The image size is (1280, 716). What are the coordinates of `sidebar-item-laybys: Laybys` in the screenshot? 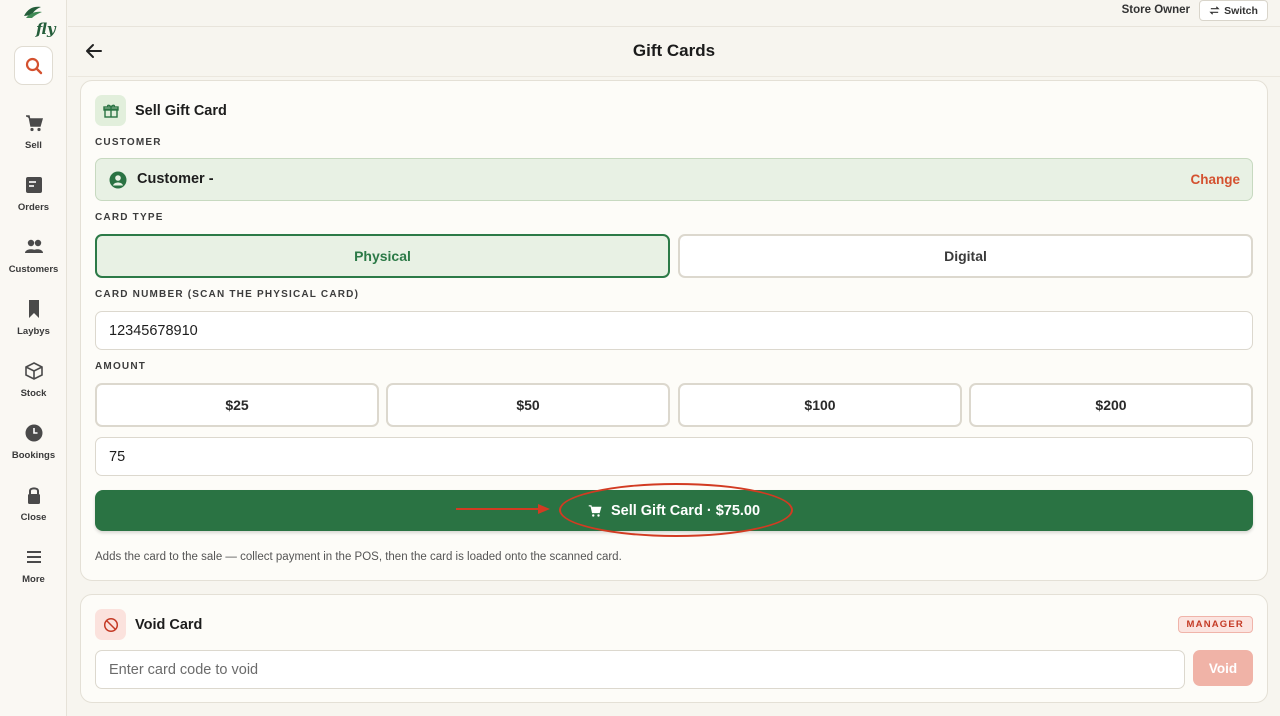 It's located at (33, 323).